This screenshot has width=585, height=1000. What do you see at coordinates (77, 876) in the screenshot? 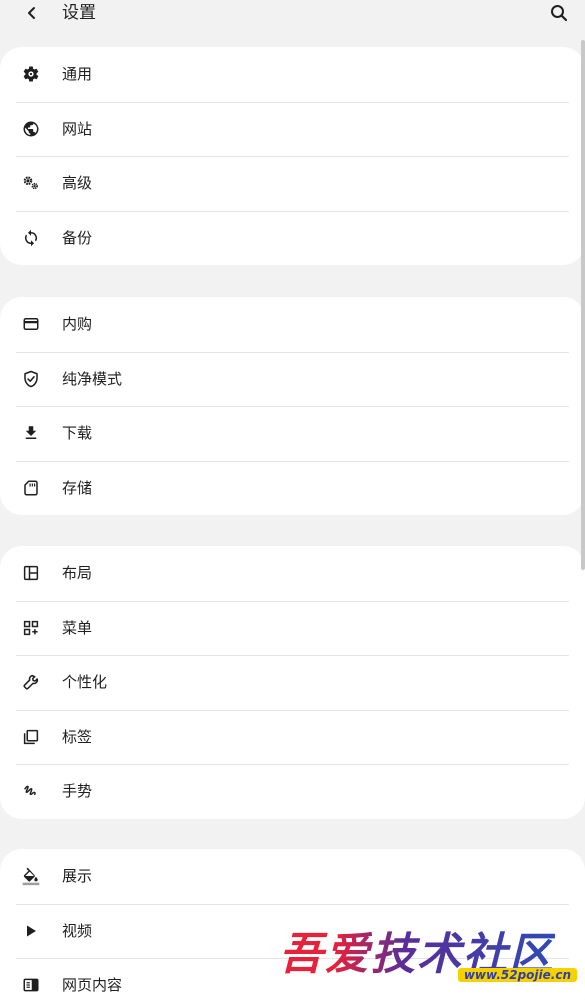
I see `settings-item-label: 展示` at bounding box center [77, 876].